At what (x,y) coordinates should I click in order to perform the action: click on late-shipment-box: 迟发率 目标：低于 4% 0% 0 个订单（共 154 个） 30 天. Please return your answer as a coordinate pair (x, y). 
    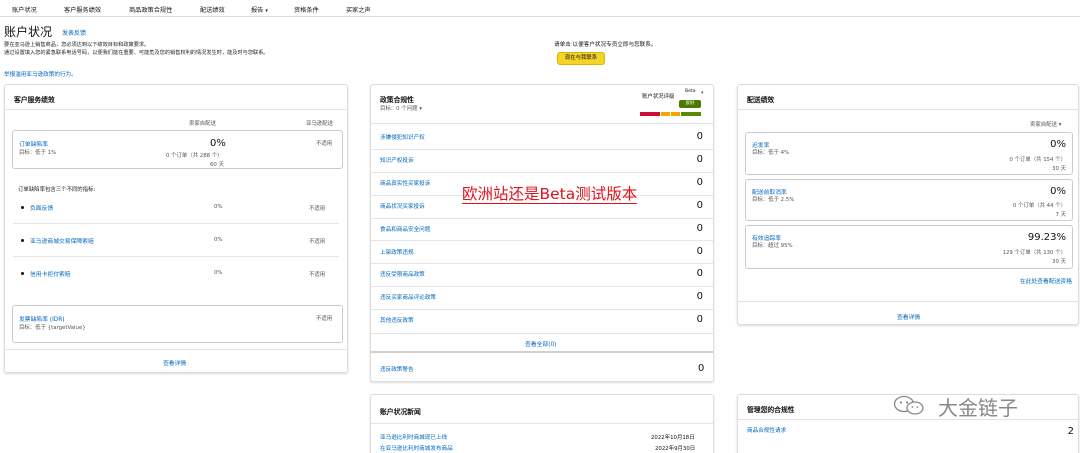
    Looking at the image, I should click on (909, 153).